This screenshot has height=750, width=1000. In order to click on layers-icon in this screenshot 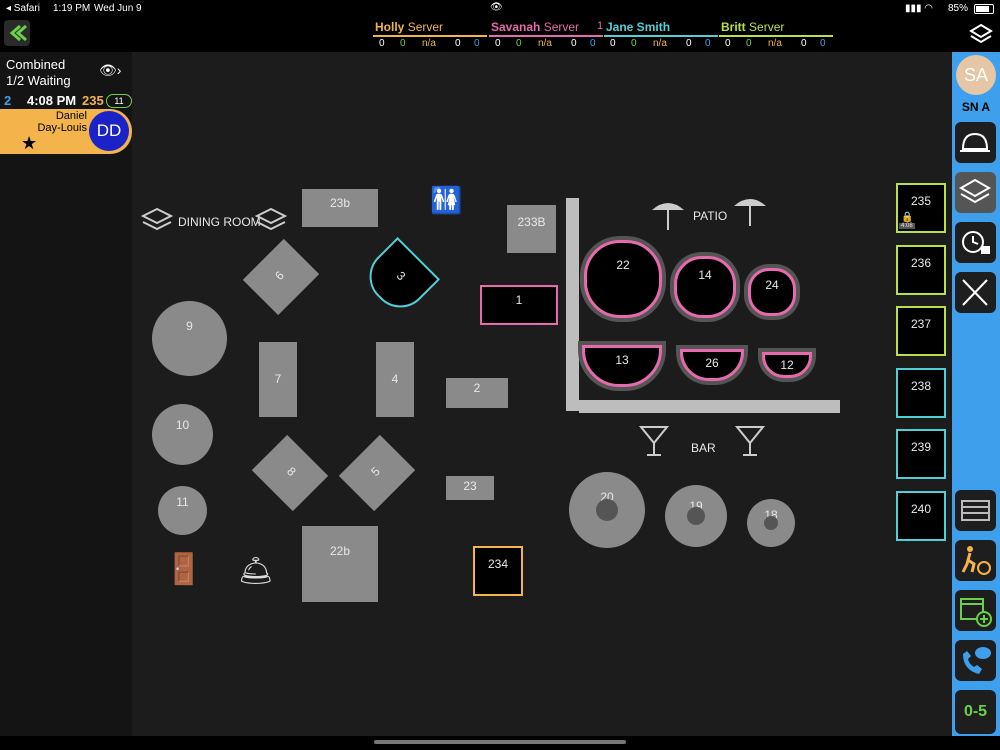, I will do `click(981, 33)`.